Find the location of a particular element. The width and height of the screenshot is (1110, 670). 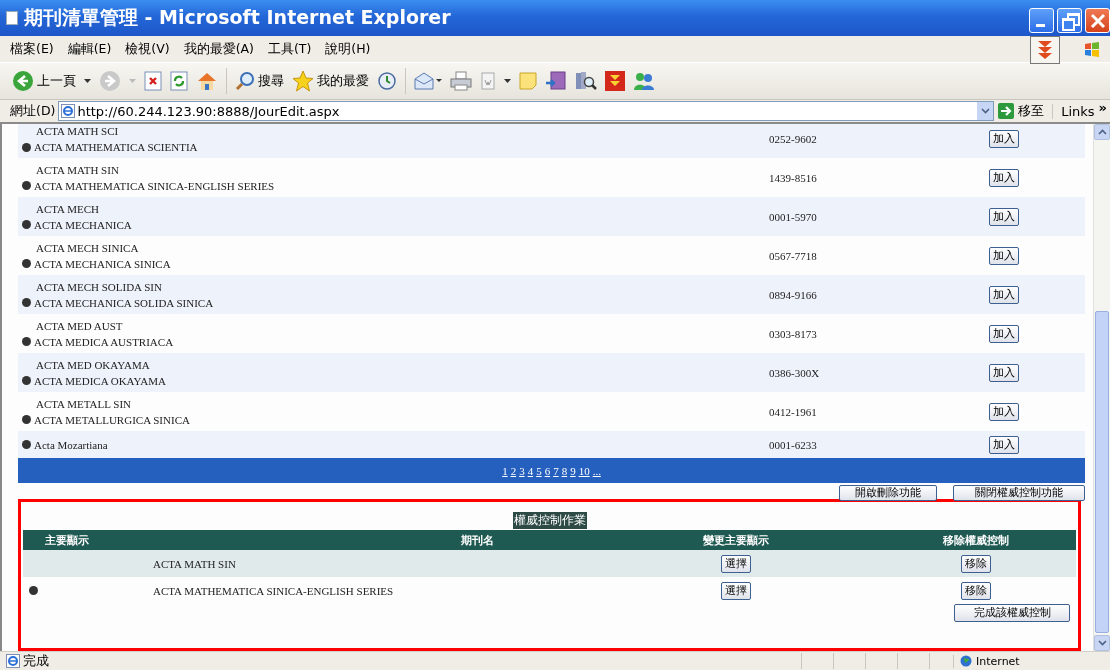

chevron-up-icon is located at coordinates (1102, 132).